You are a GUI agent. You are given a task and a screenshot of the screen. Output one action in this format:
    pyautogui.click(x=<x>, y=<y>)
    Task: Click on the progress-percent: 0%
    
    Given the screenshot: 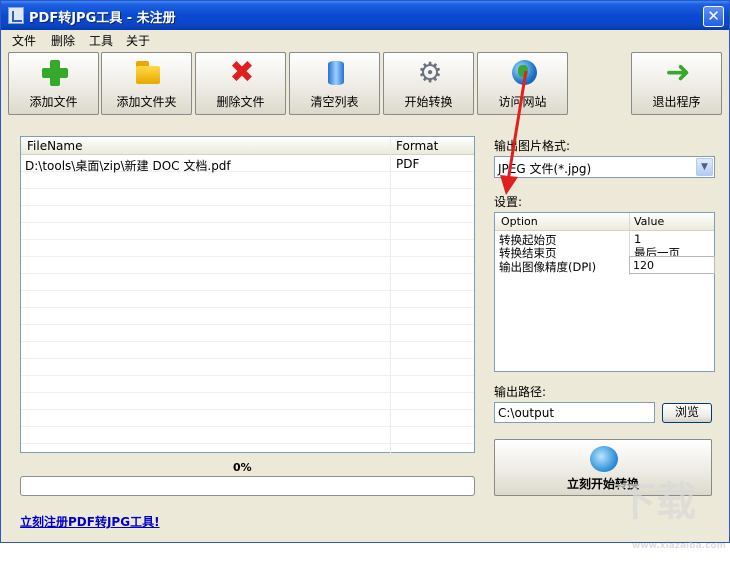 What is the action you would take?
    pyautogui.click(x=242, y=467)
    